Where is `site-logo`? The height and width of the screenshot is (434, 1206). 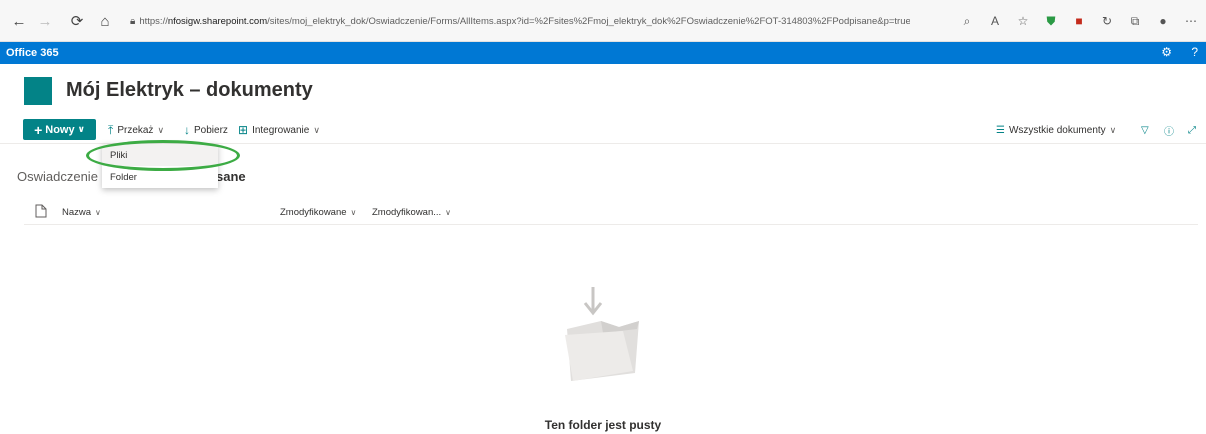 site-logo is located at coordinates (38, 91).